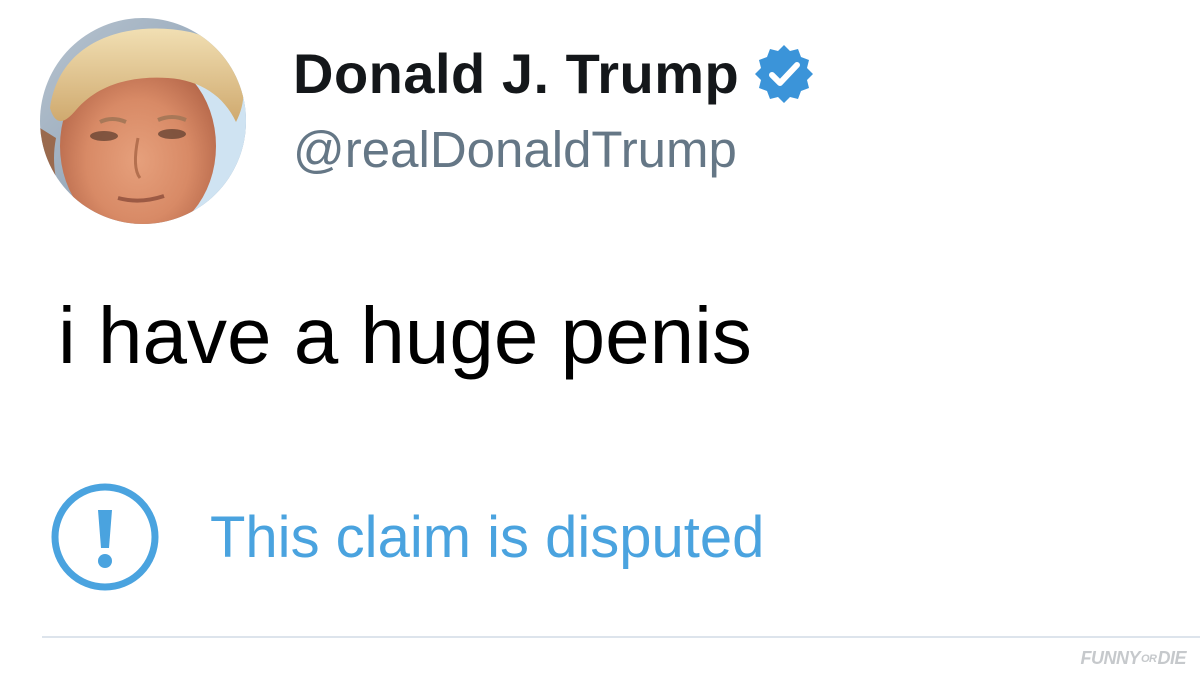  I want to click on dispute-notice: This claim is disputed, so click(406, 537).